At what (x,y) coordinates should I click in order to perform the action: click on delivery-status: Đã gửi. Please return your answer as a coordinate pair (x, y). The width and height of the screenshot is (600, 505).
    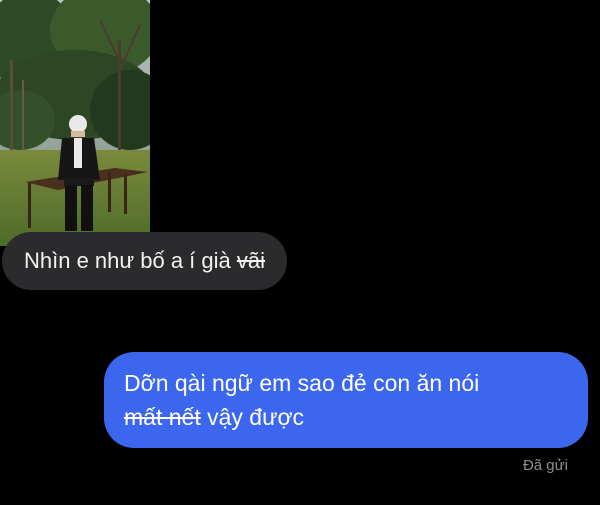
    Looking at the image, I should click on (545, 465).